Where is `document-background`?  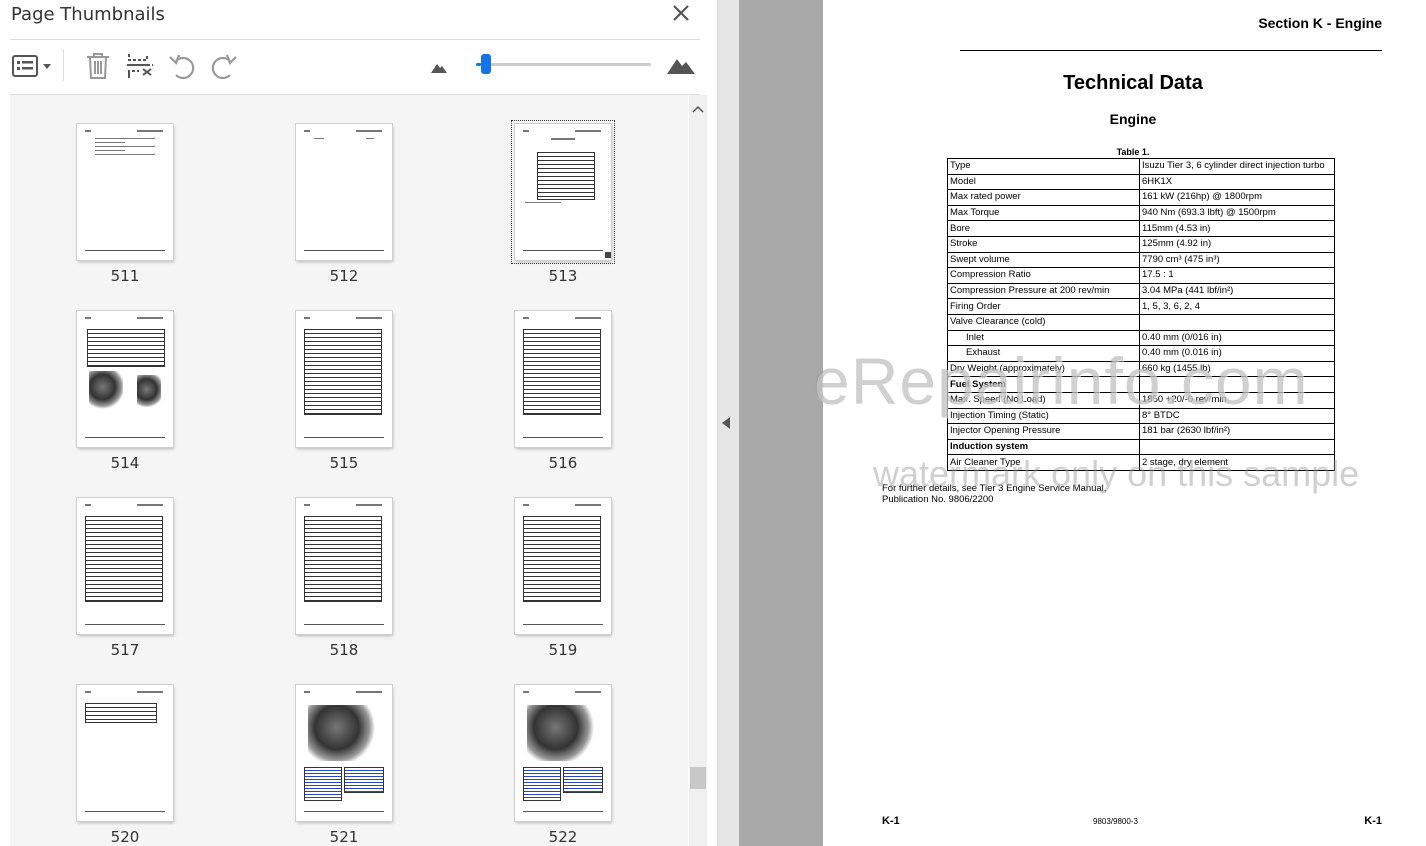
document-background is located at coordinates (781, 423).